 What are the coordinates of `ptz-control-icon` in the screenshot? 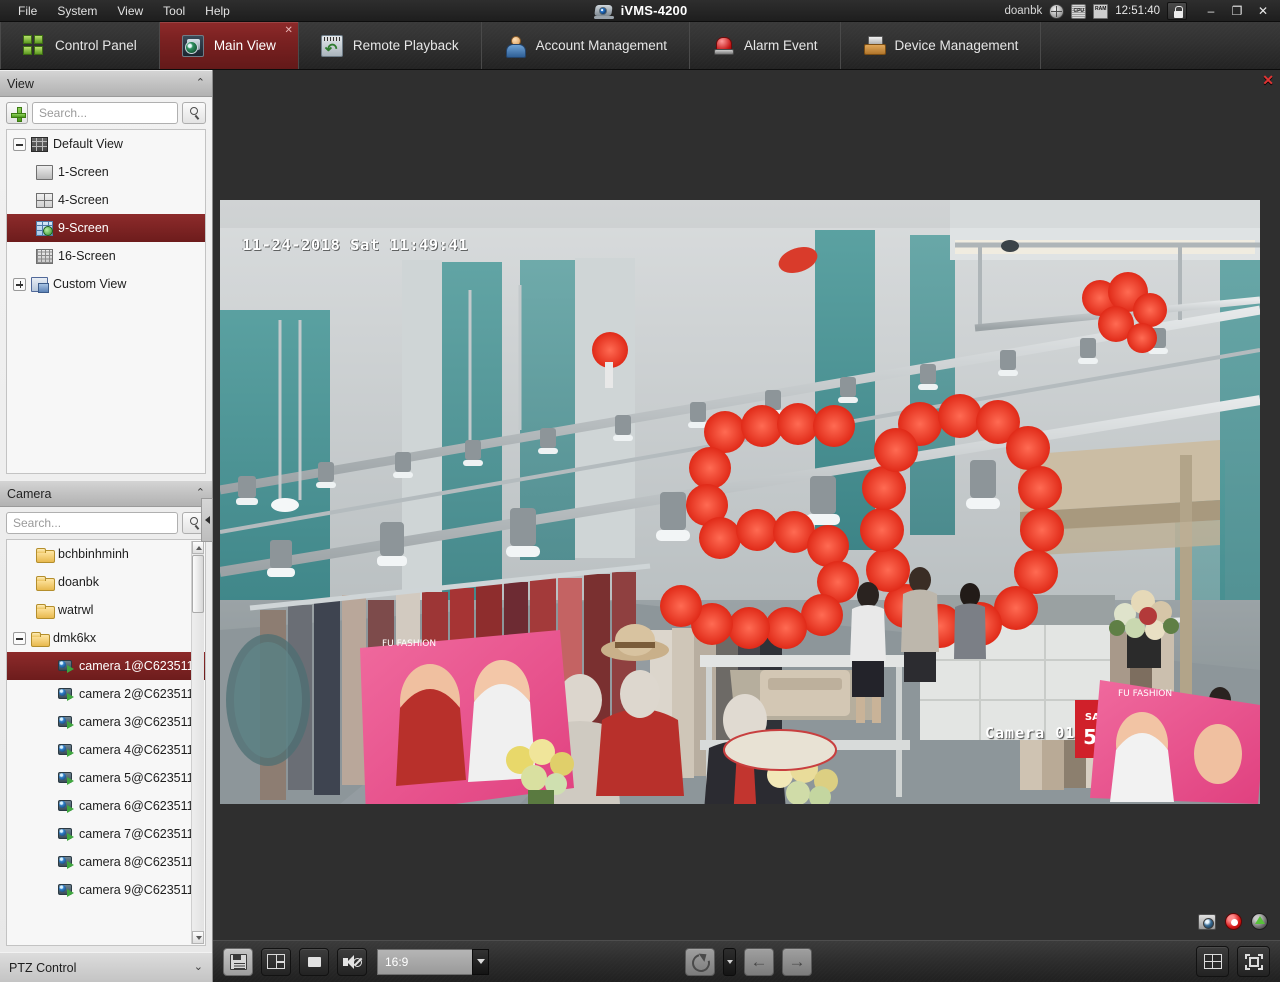 It's located at (1259, 921).